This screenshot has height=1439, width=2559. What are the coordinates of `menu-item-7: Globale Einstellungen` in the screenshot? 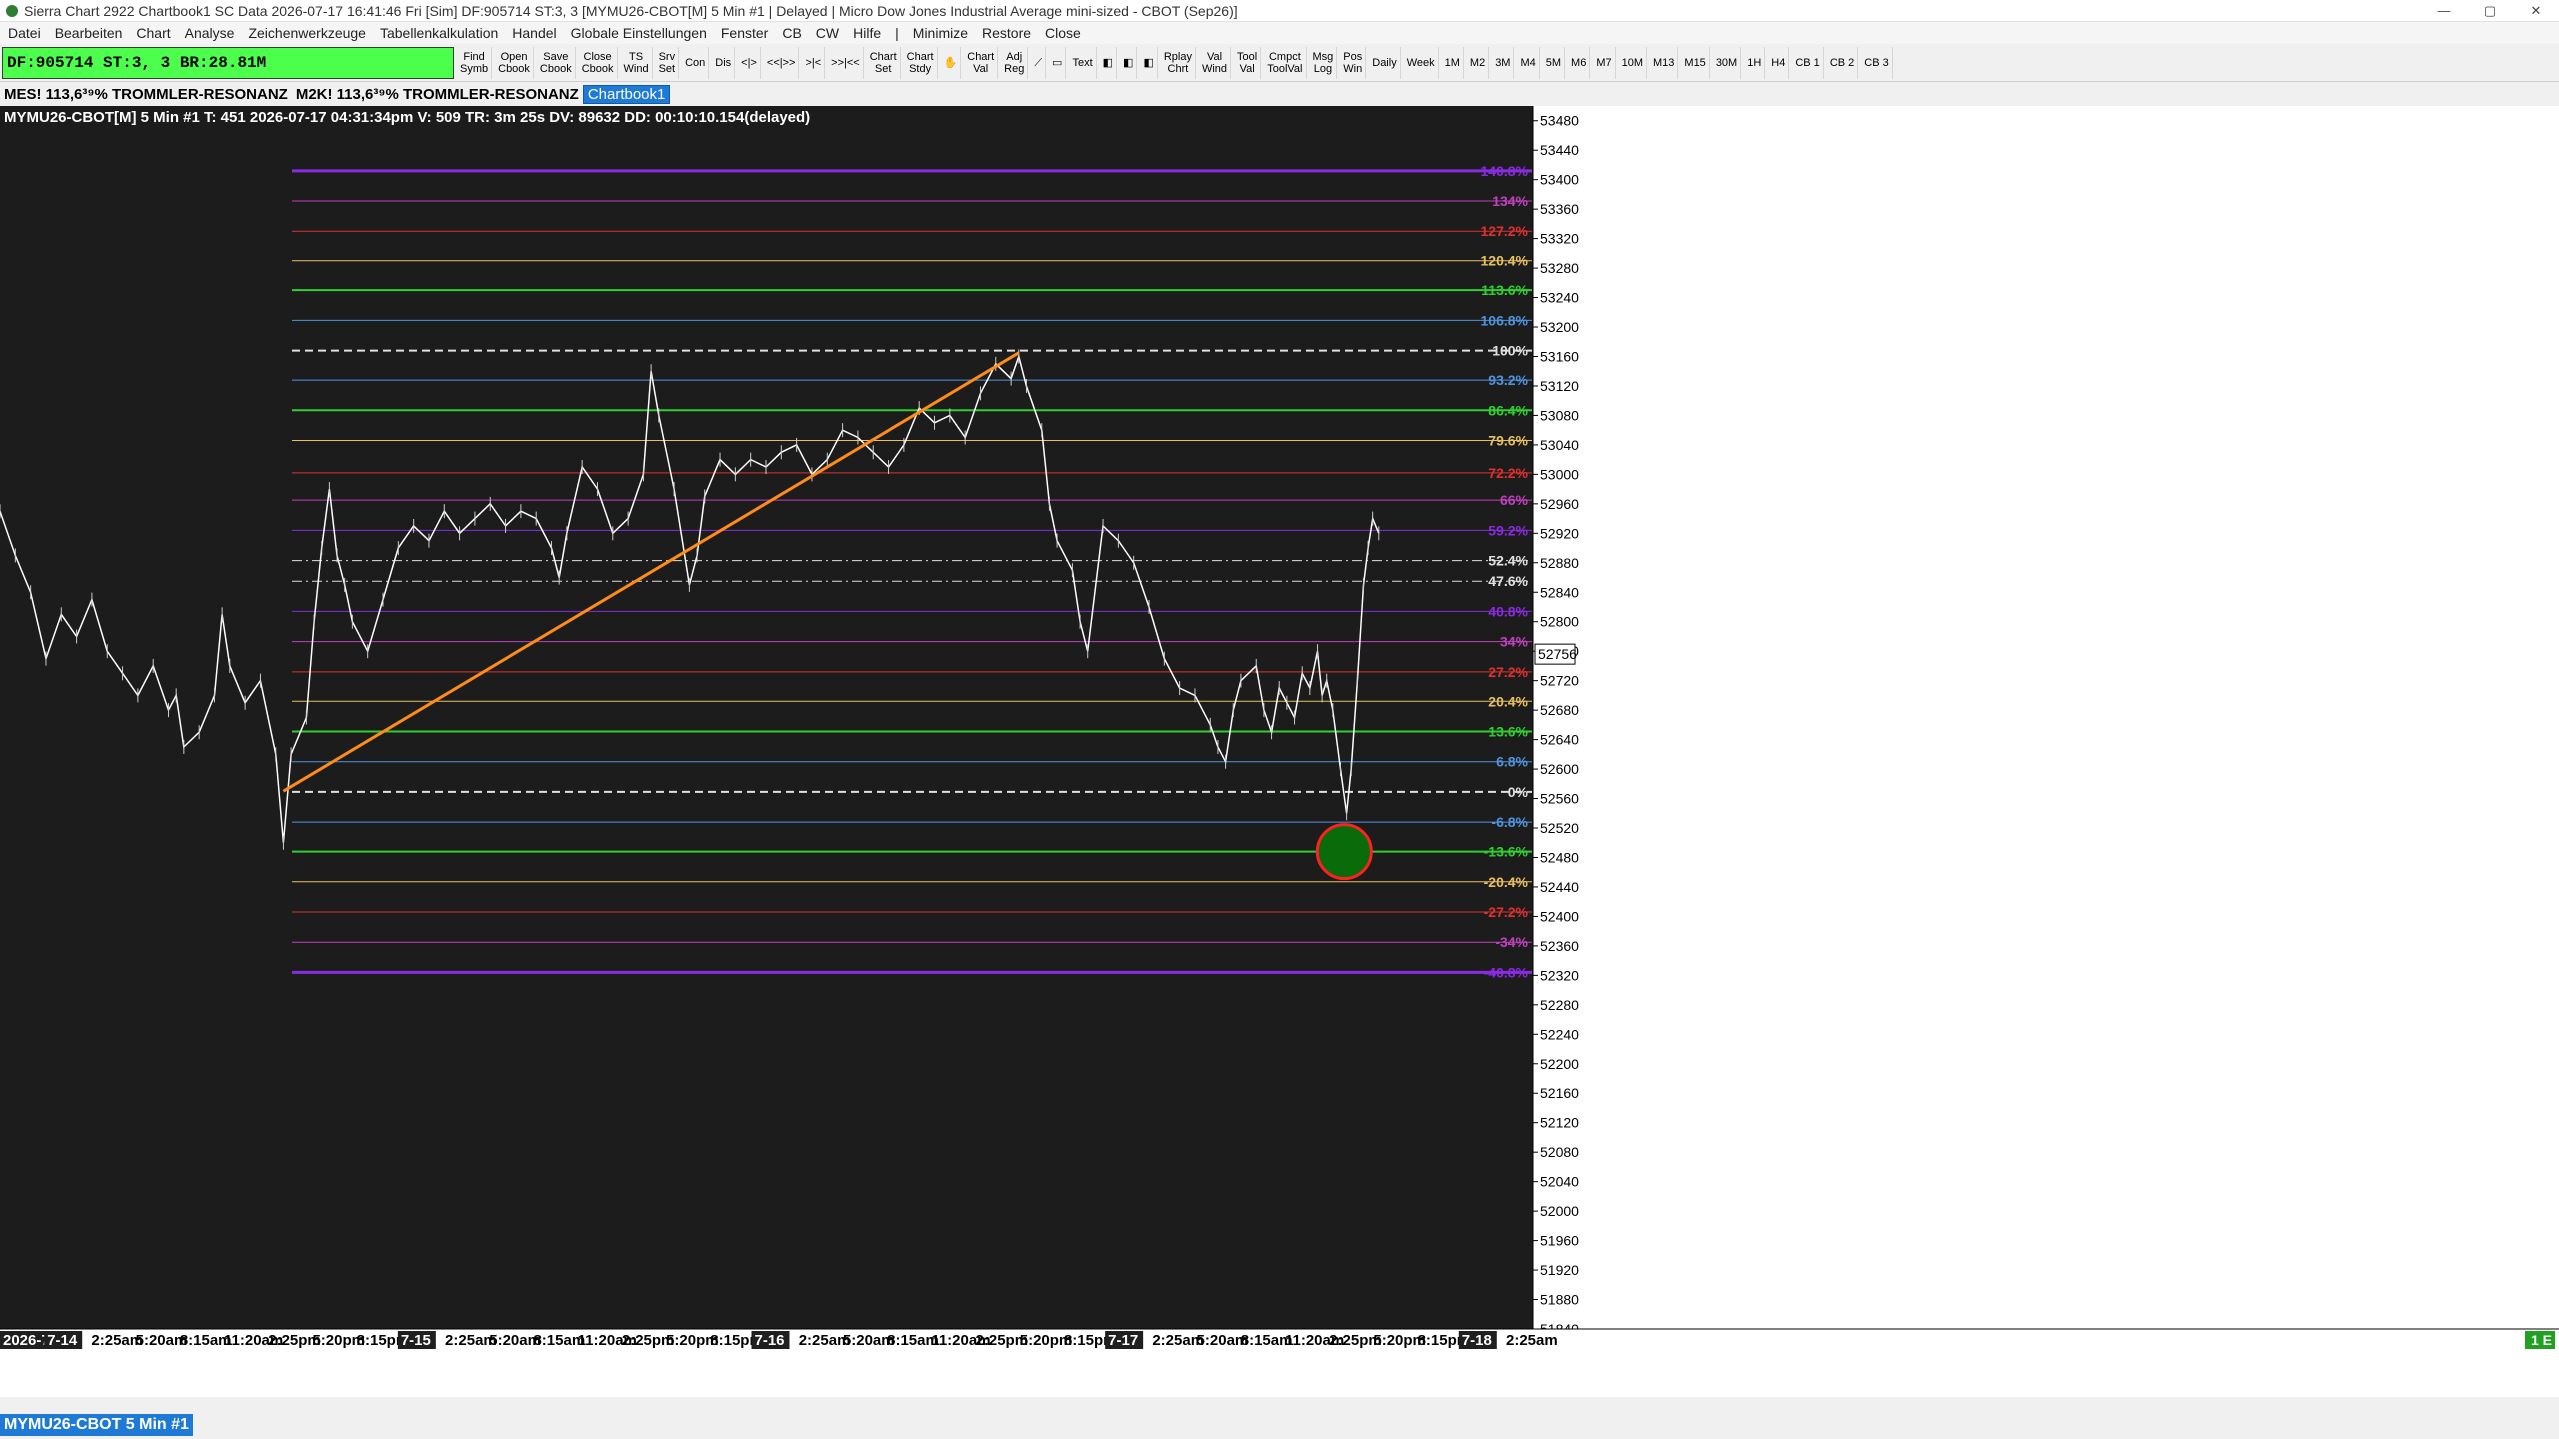 It's located at (638, 33).